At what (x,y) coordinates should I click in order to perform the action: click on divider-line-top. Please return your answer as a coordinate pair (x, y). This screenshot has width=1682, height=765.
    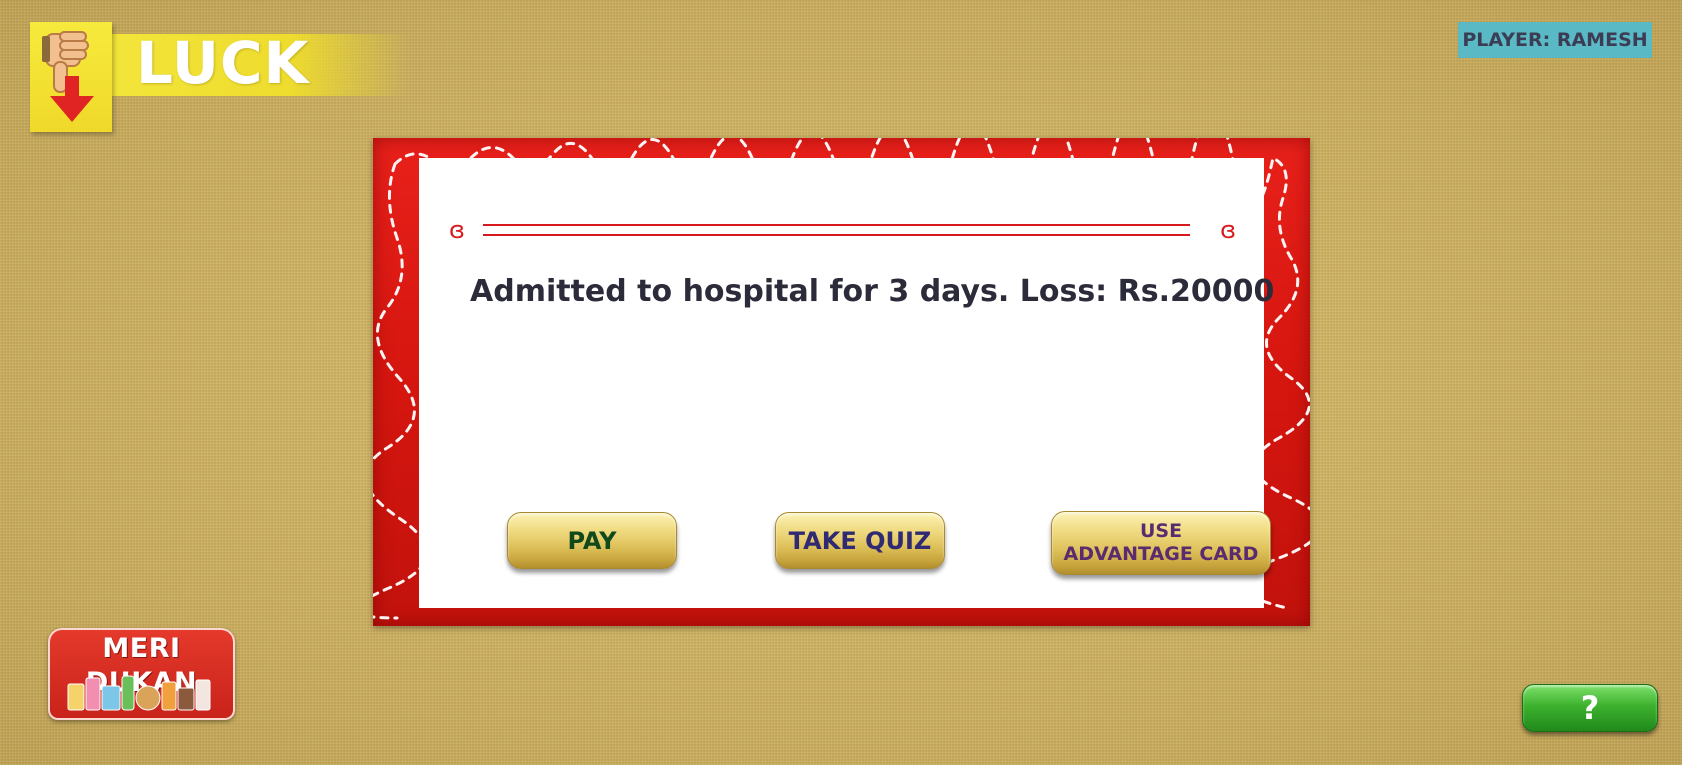
    Looking at the image, I should click on (836, 225).